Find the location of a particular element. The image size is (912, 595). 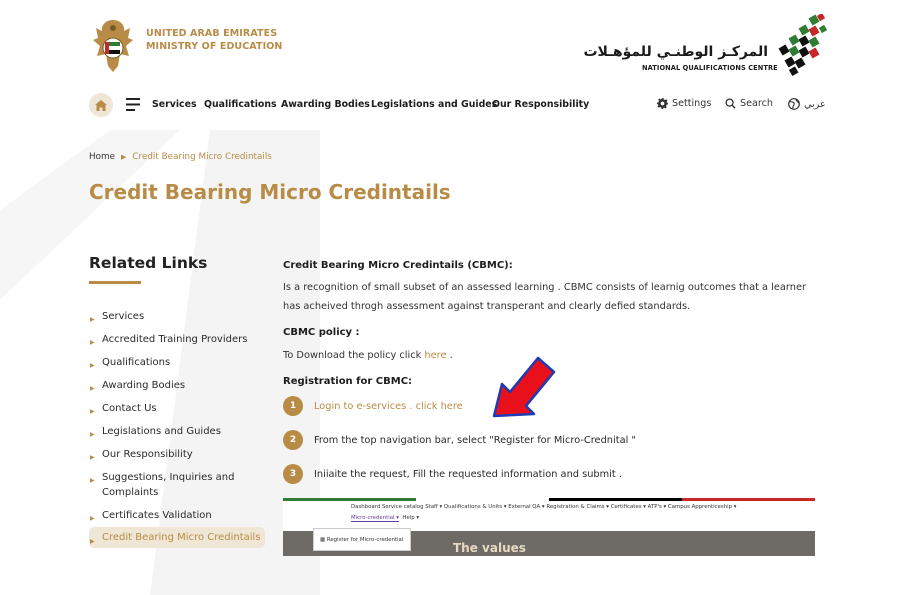

breadcrumb: Home ▶ Credit Bearing Micro Credintails is located at coordinates (180, 157).